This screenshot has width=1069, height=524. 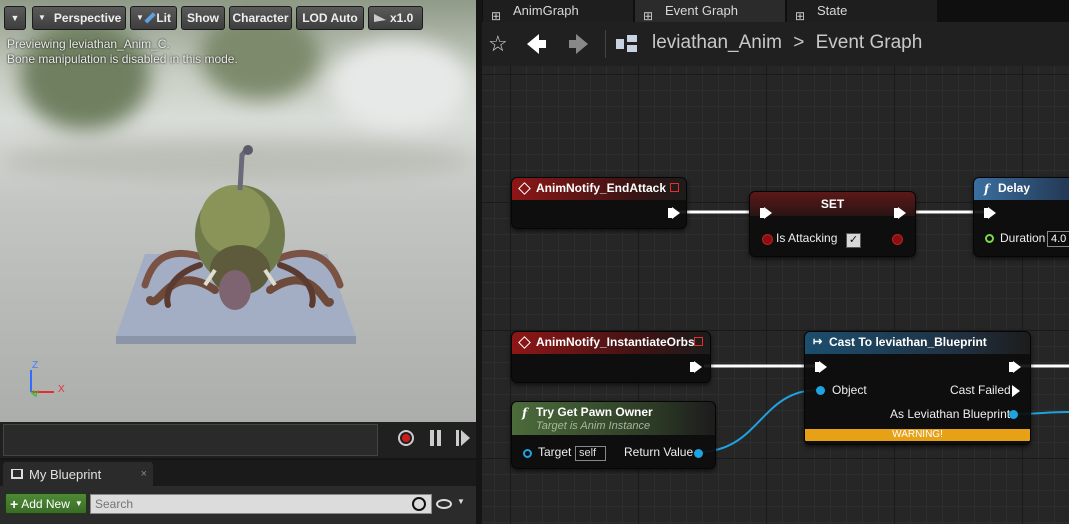 What do you see at coordinates (615, 342) in the screenshot?
I see `node-title: AnimNotify_InstantiateOrbs` at bounding box center [615, 342].